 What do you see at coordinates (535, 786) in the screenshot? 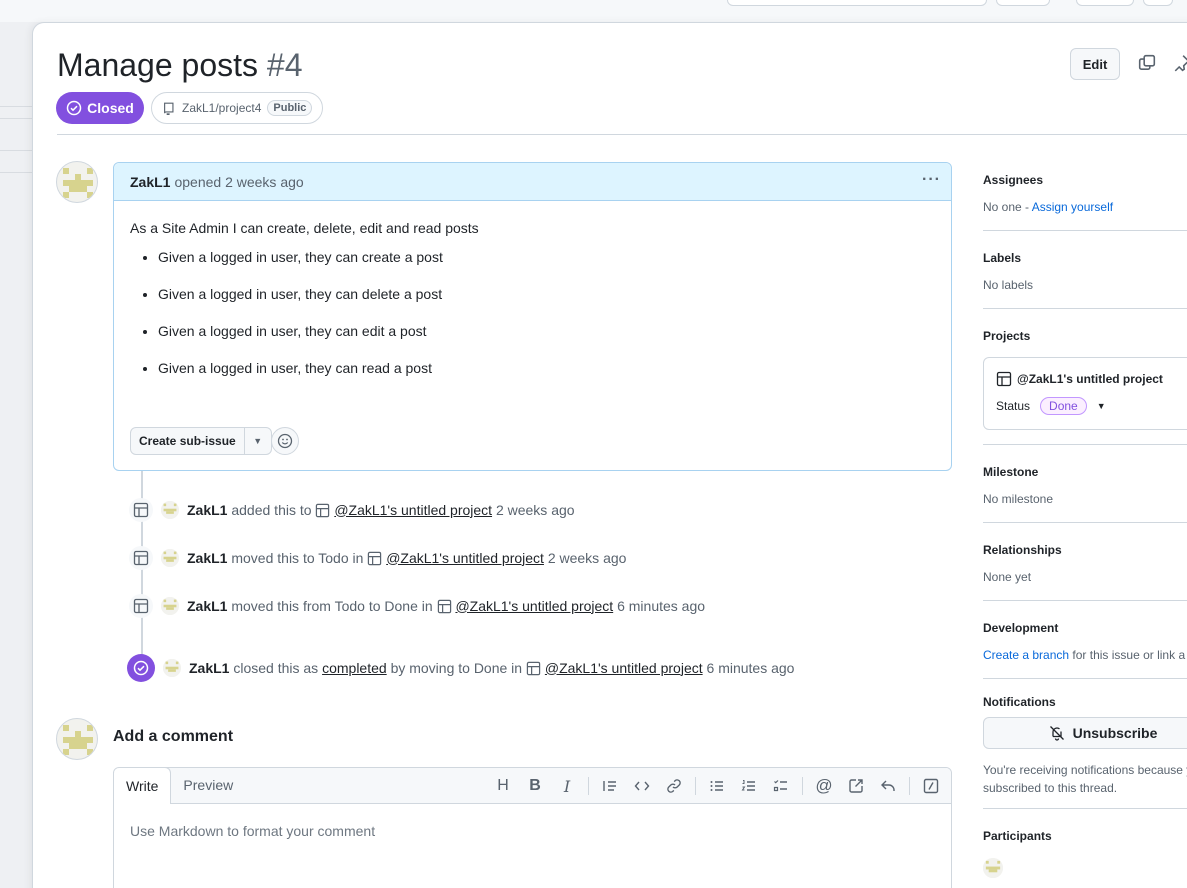
I see `bold-icon: B` at bounding box center [535, 786].